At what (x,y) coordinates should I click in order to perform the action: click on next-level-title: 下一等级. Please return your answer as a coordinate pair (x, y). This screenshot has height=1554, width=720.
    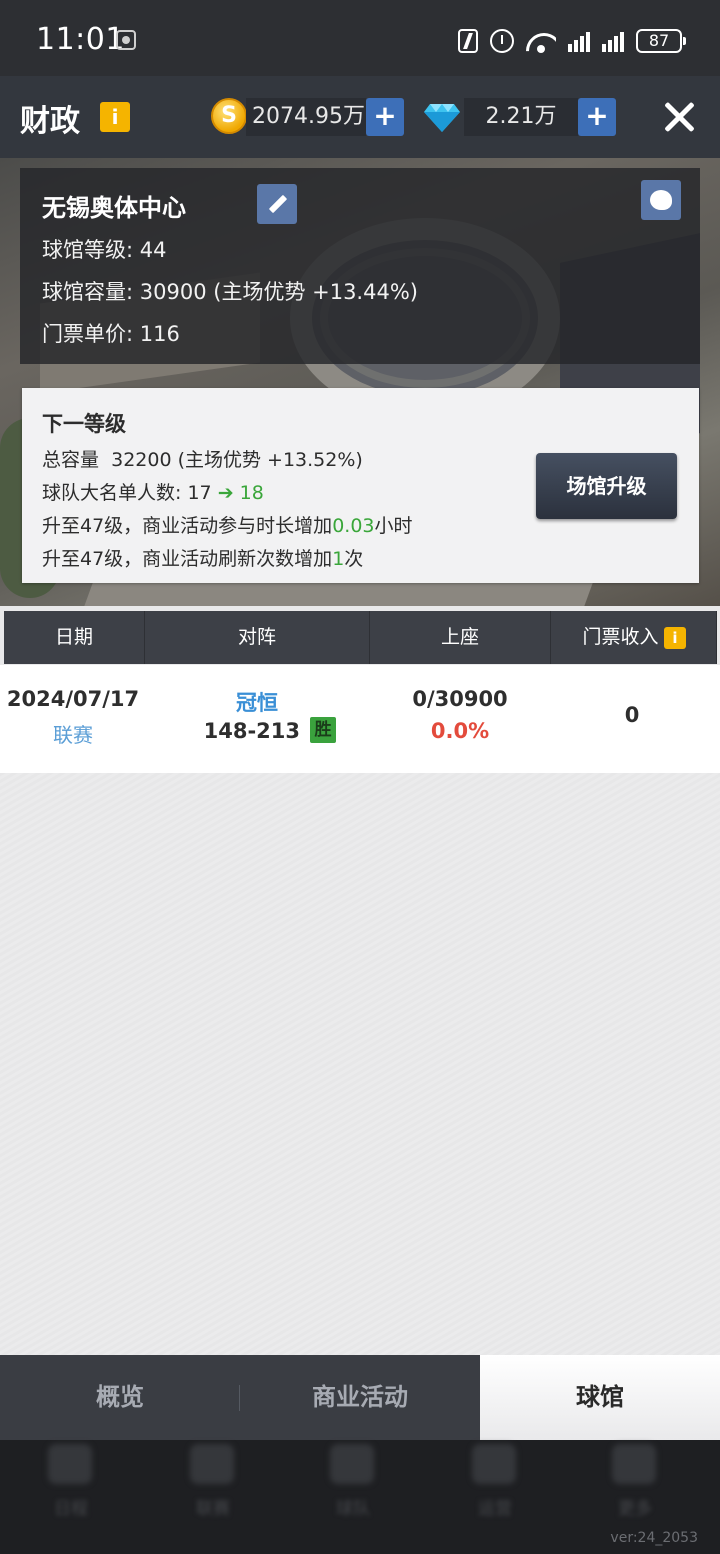
    Looking at the image, I should click on (84, 424).